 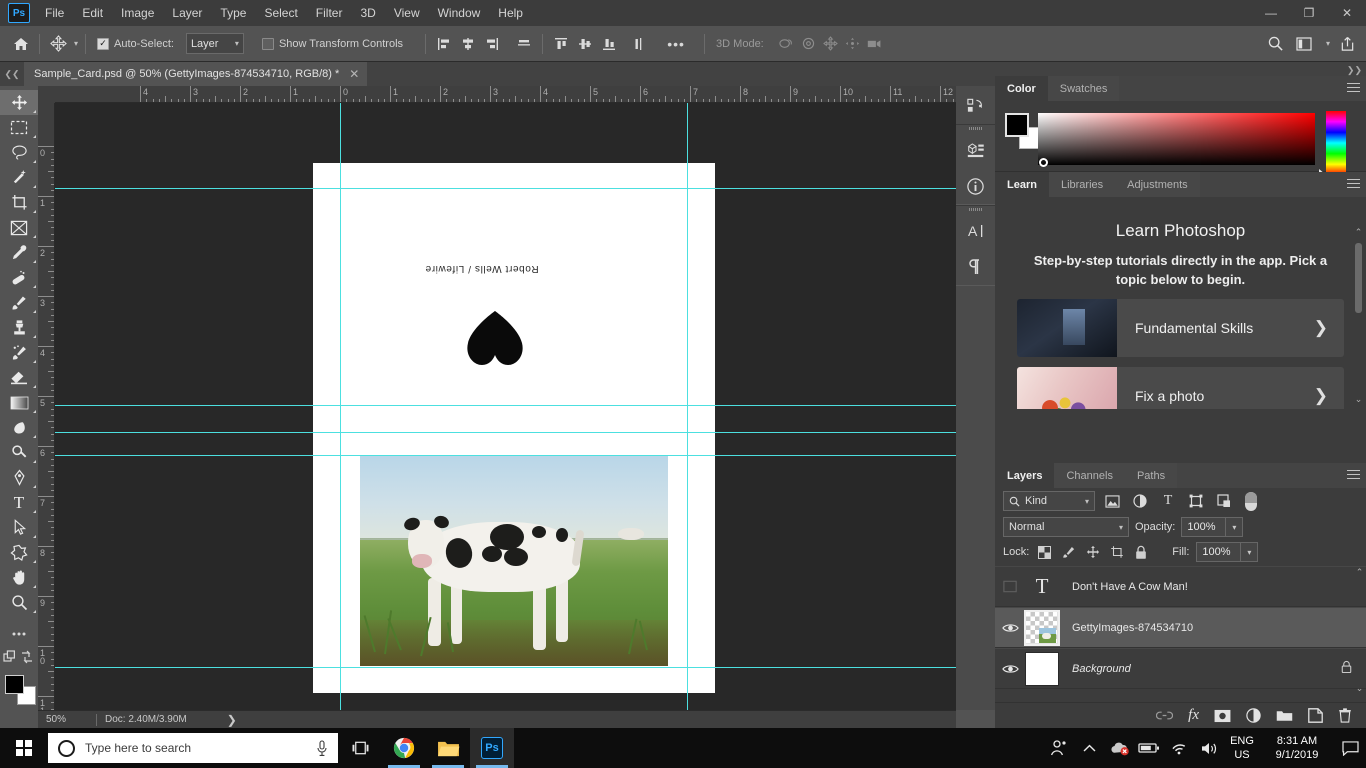 I want to click on menu-image: Image, so click(x=137, y=13).